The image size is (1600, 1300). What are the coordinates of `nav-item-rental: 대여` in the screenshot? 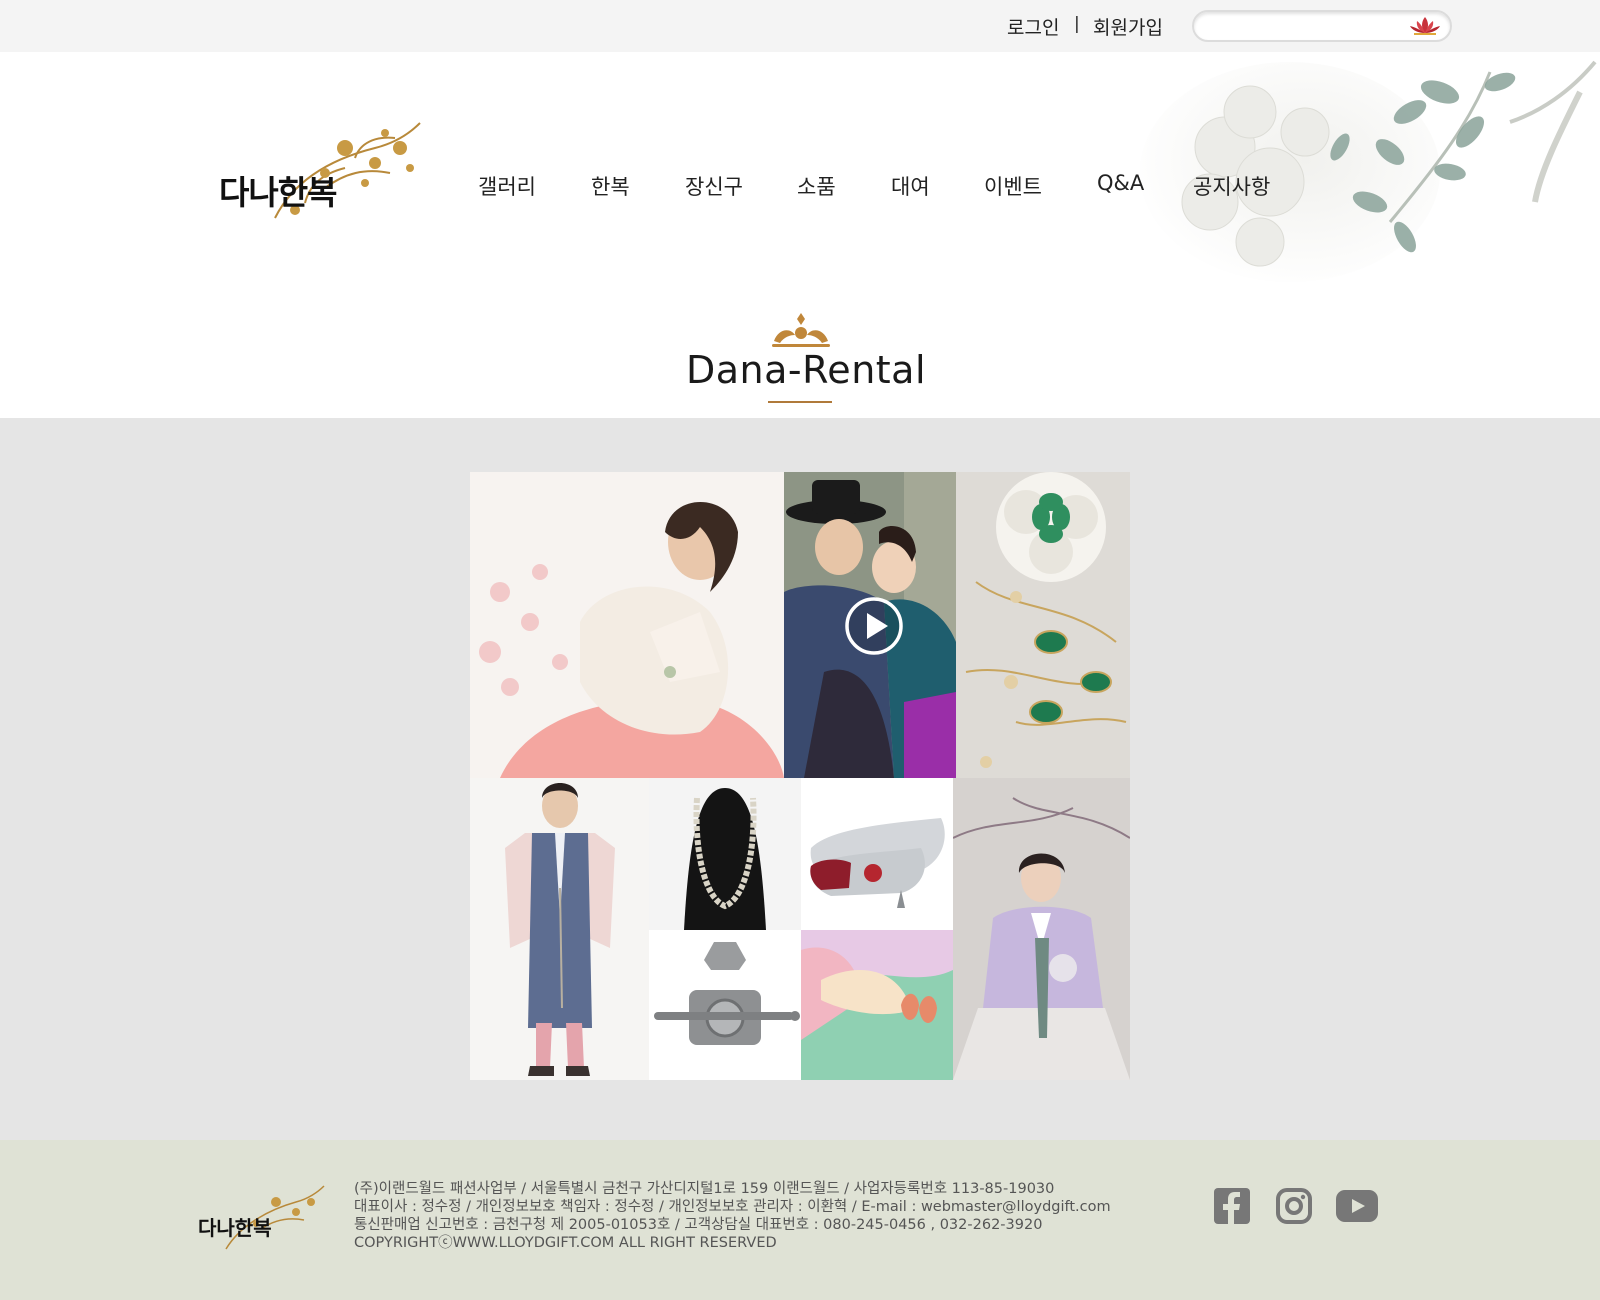 It's located at (910, 186).